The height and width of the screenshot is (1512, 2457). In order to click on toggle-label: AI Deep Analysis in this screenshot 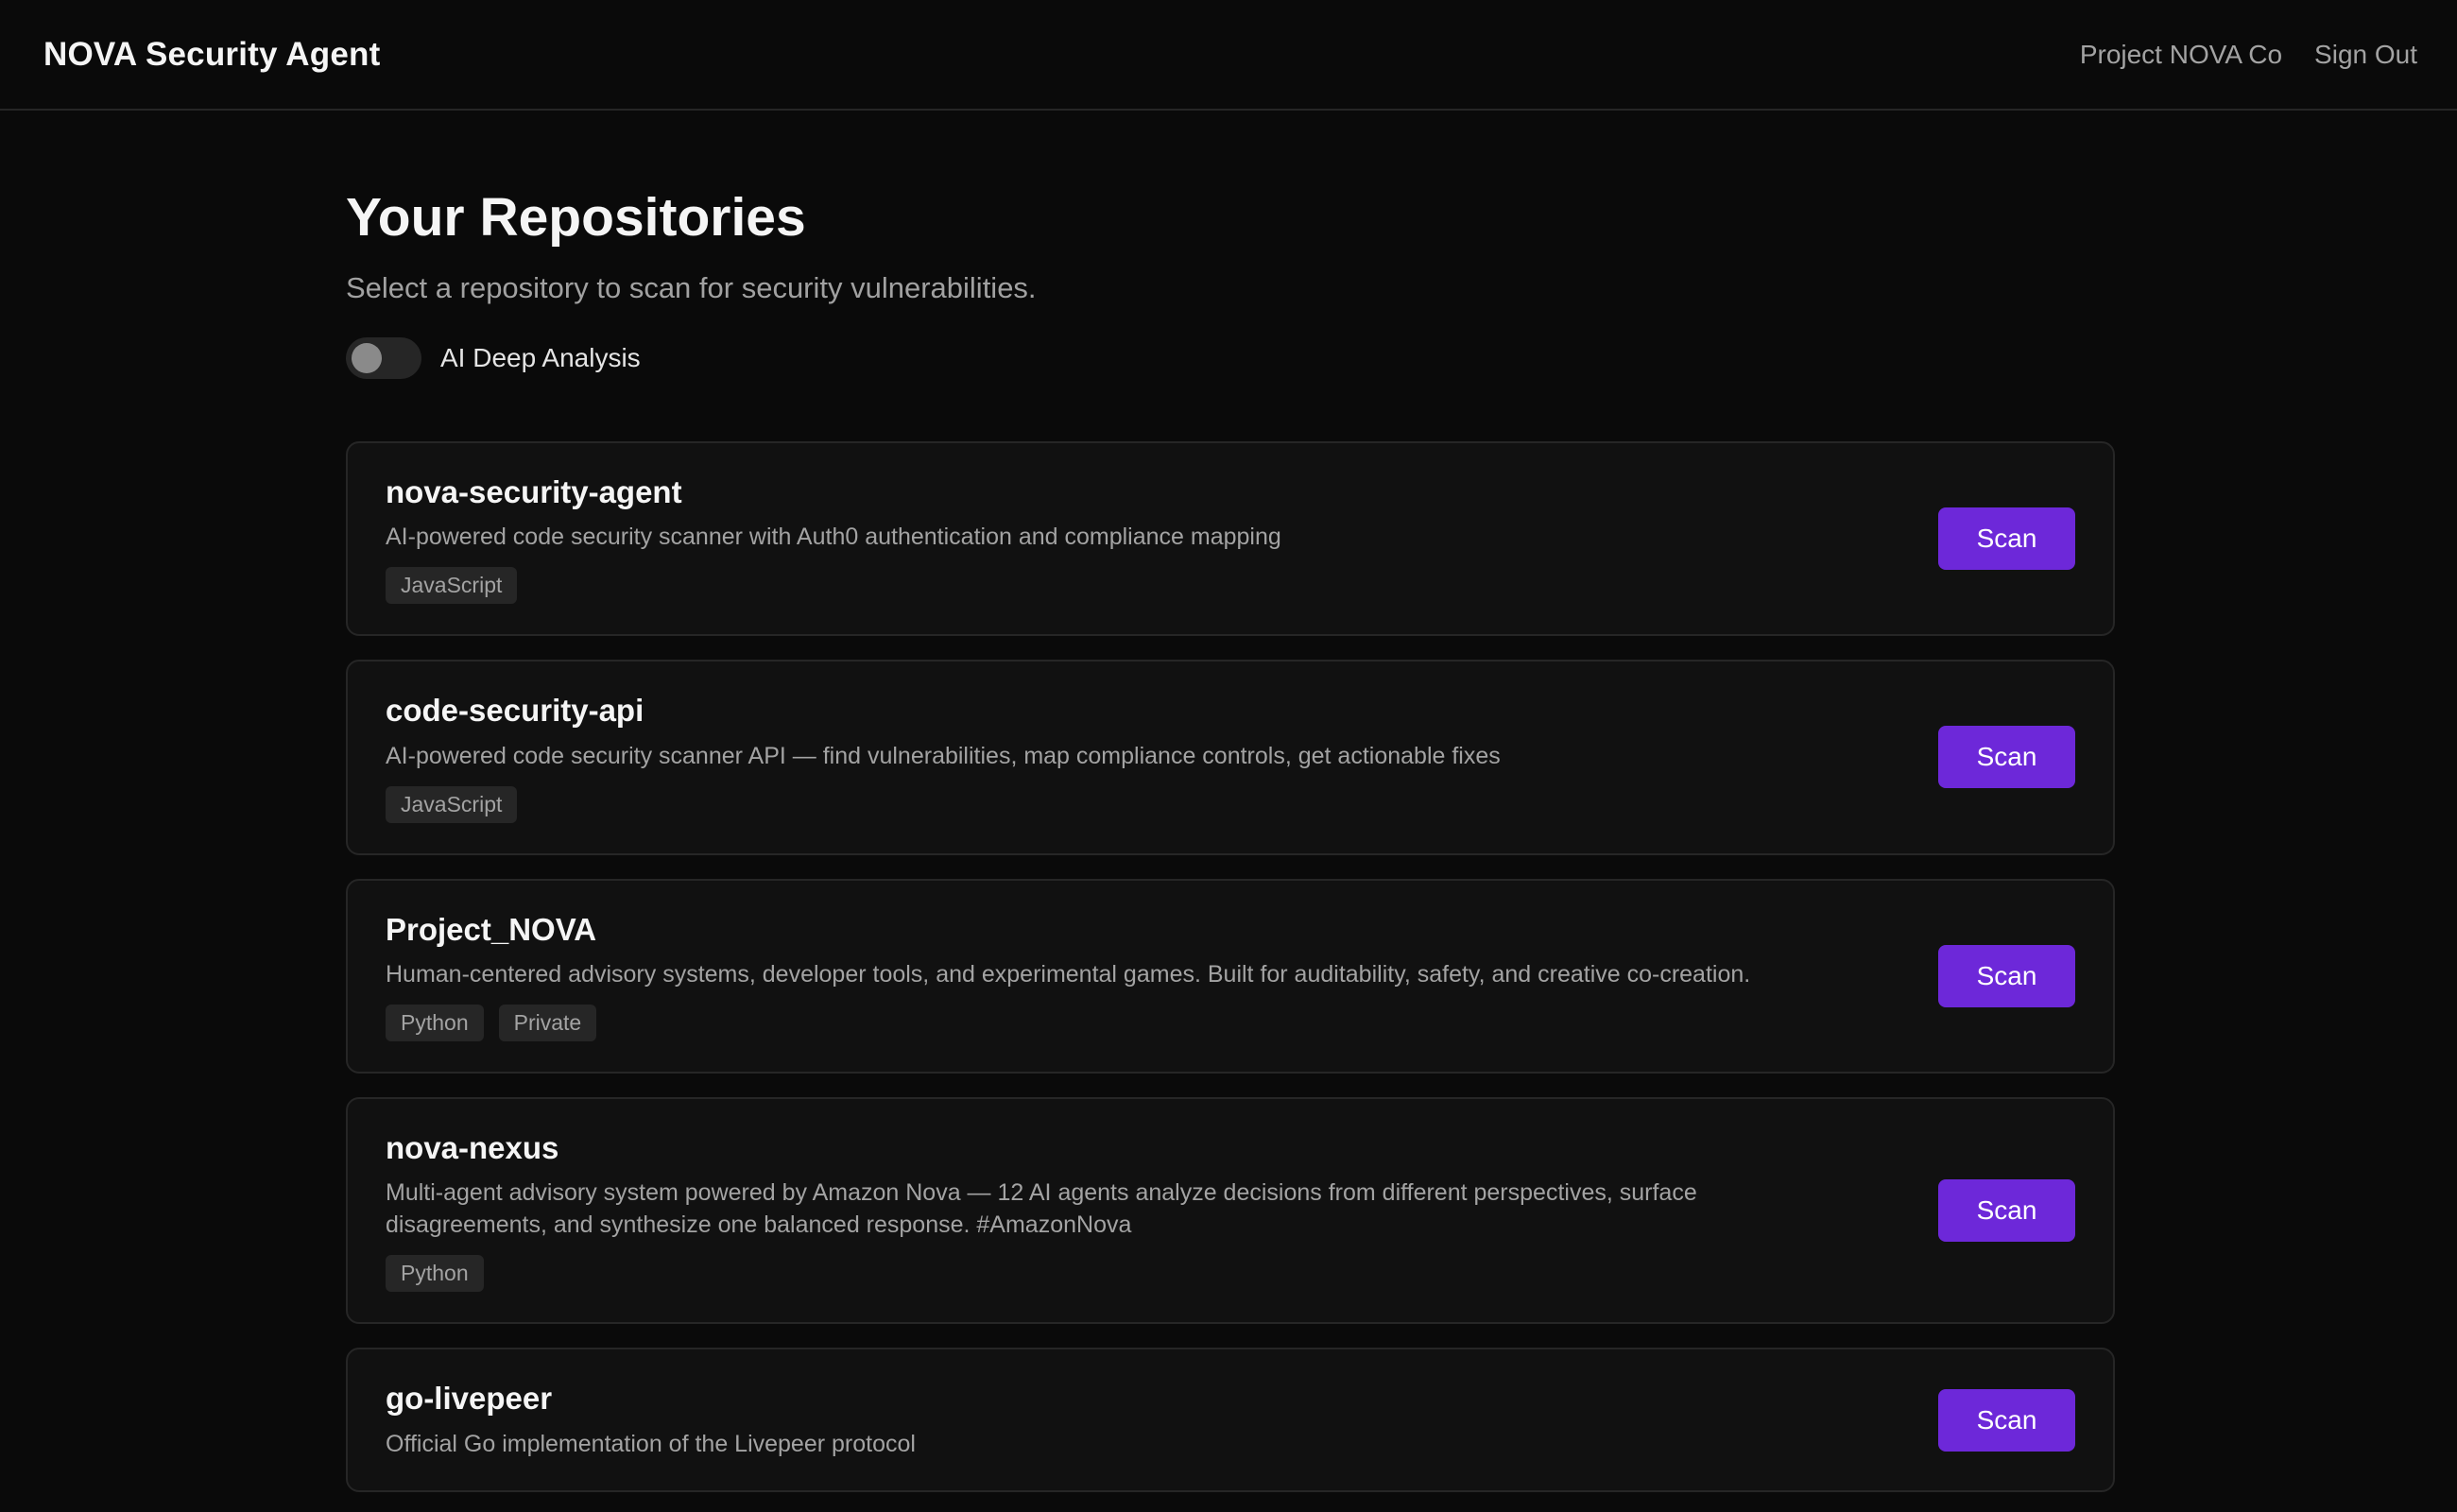, I will do `click(540, 357)`.